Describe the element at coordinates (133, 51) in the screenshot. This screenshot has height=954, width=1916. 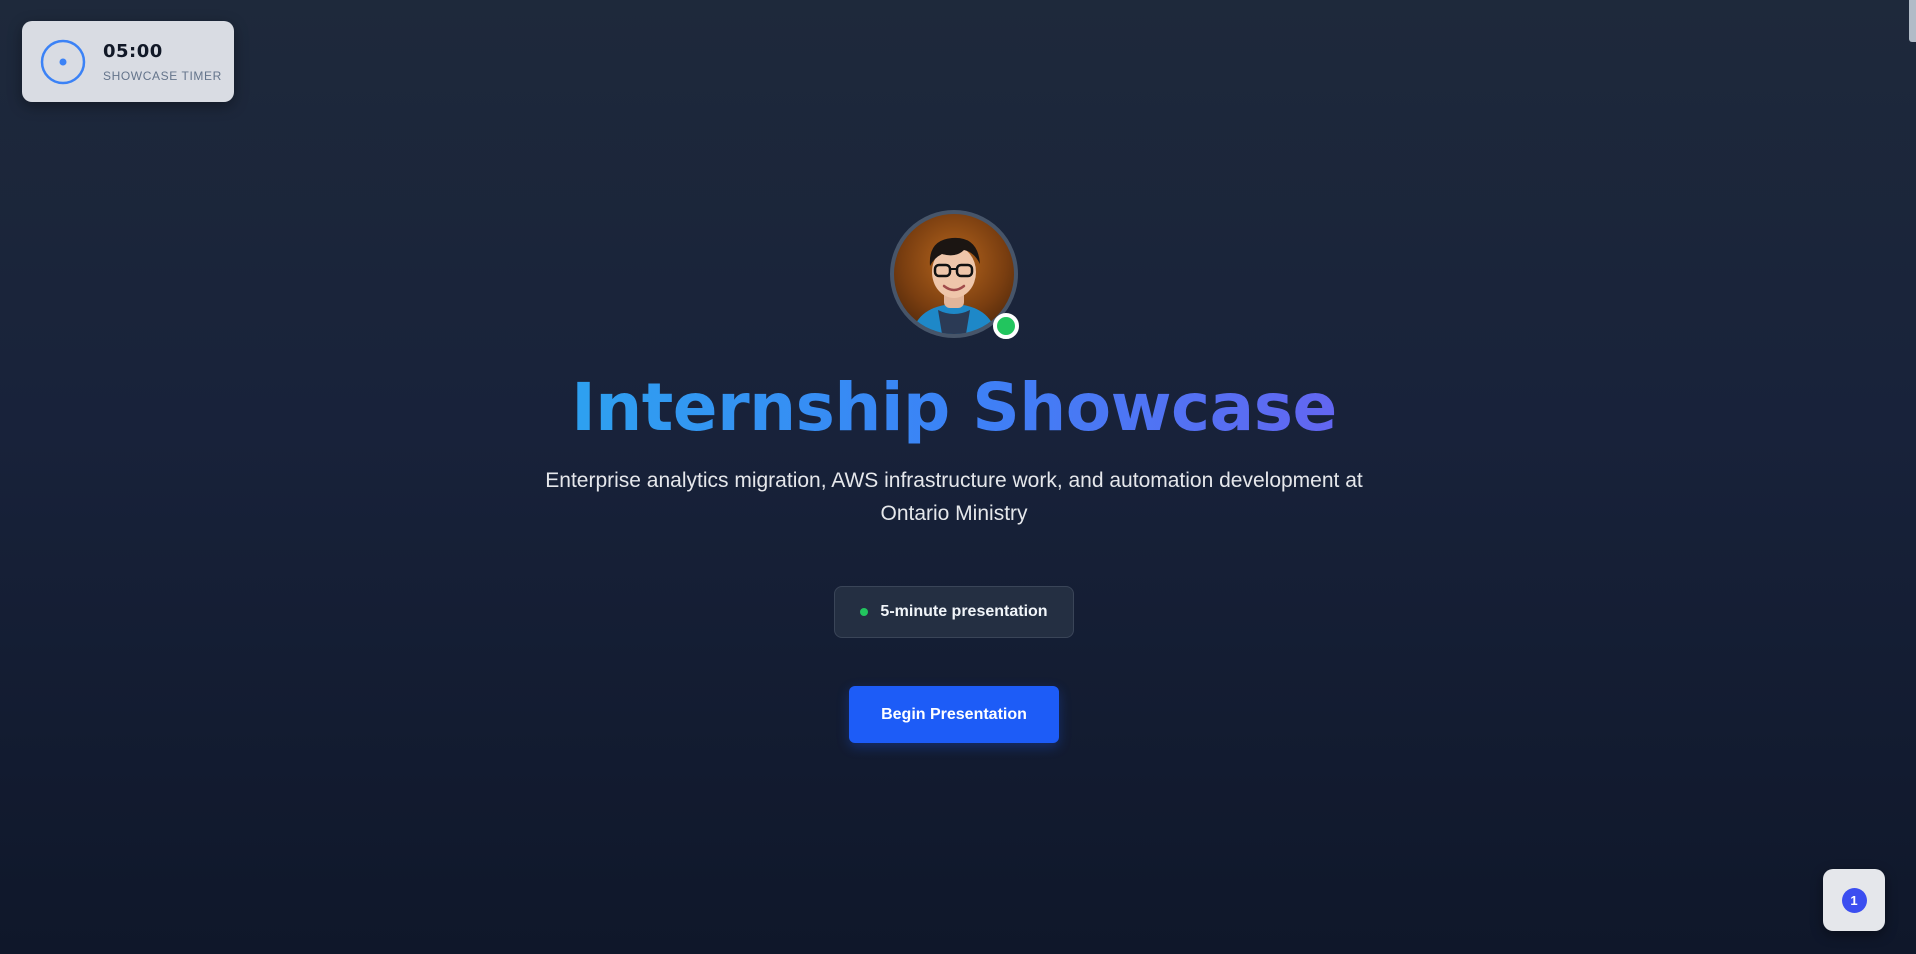
I see `timer-time: 05:00` at that location.